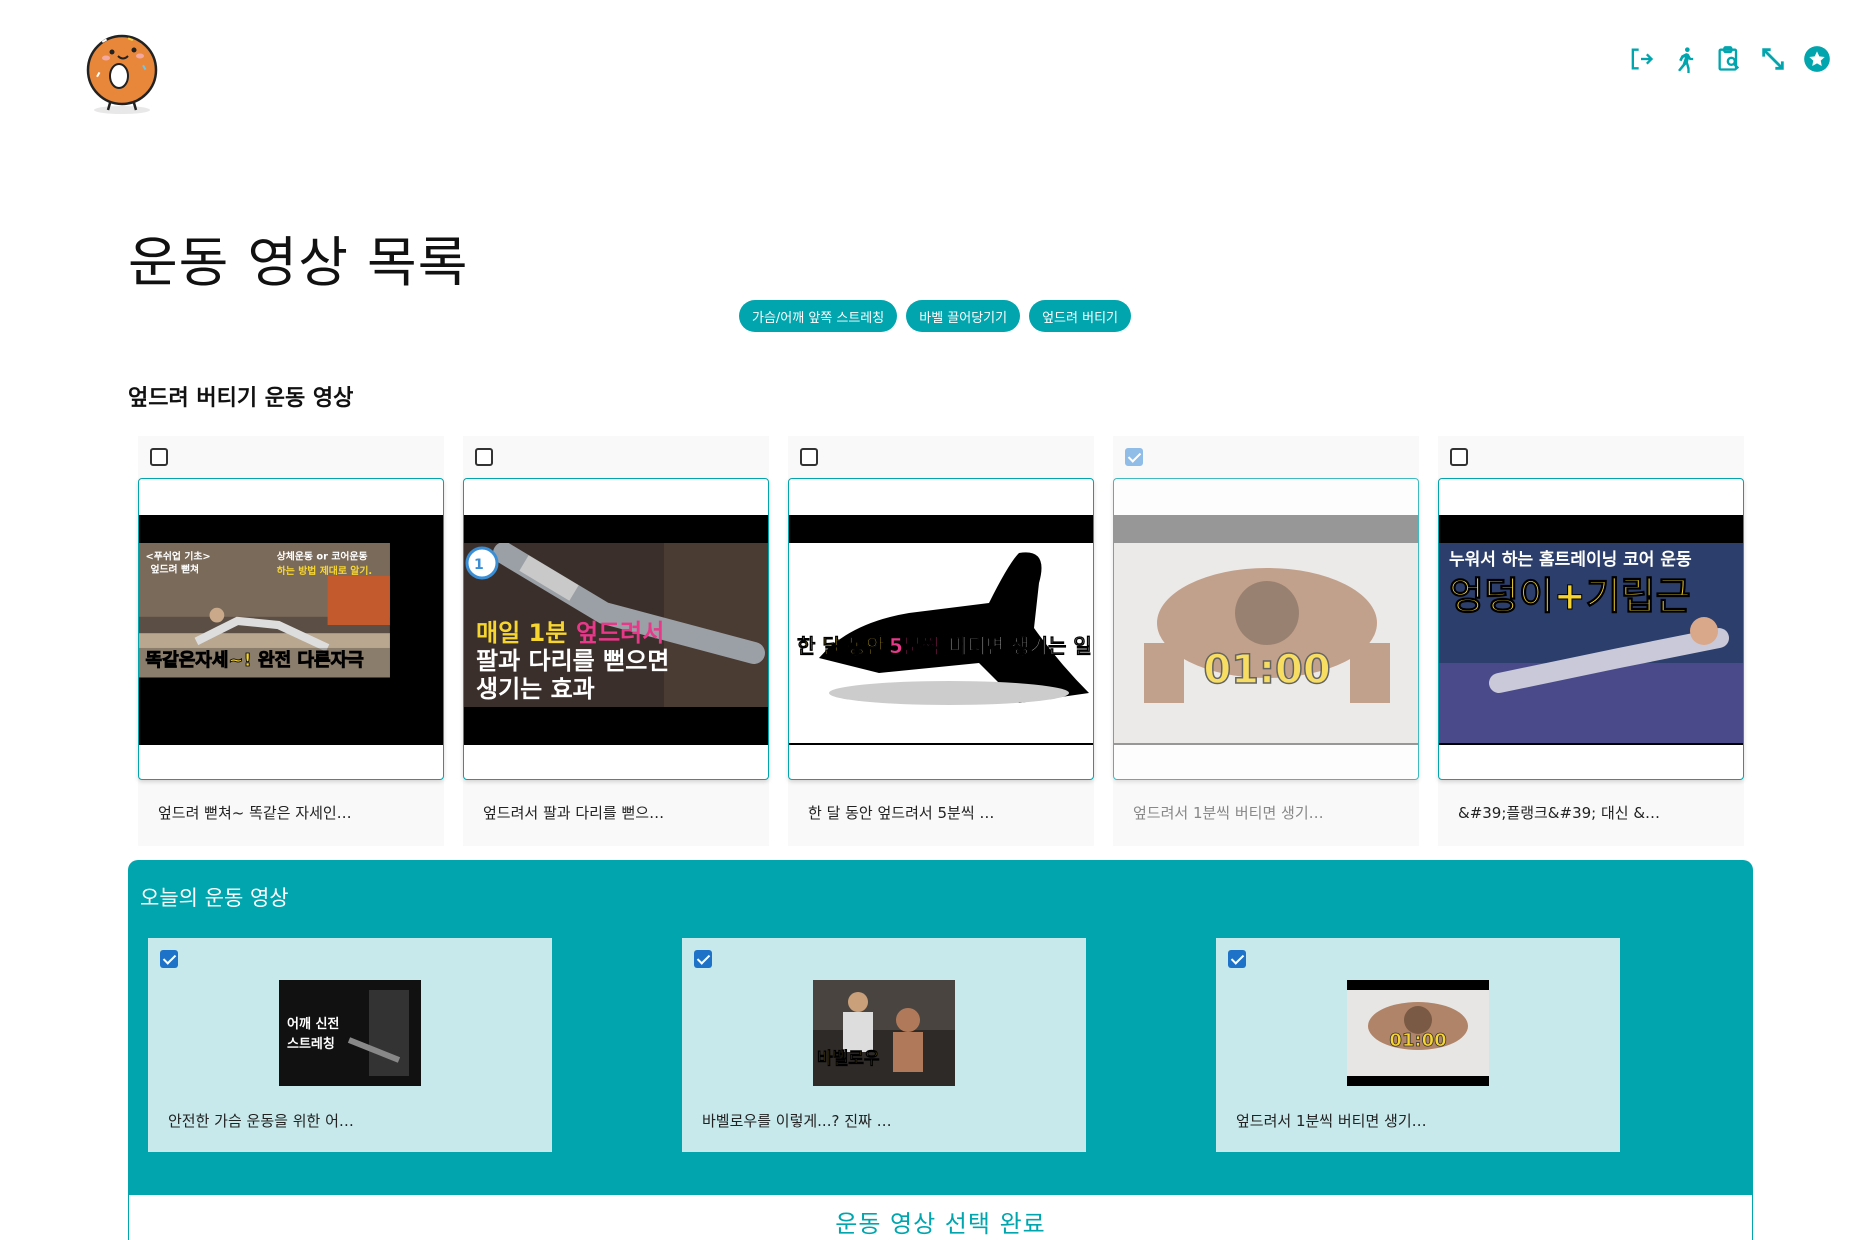 This screenshot has height=1240, width=1870. I want to click on today-video-thumbnail: 01:00, so click(1418, 1033).